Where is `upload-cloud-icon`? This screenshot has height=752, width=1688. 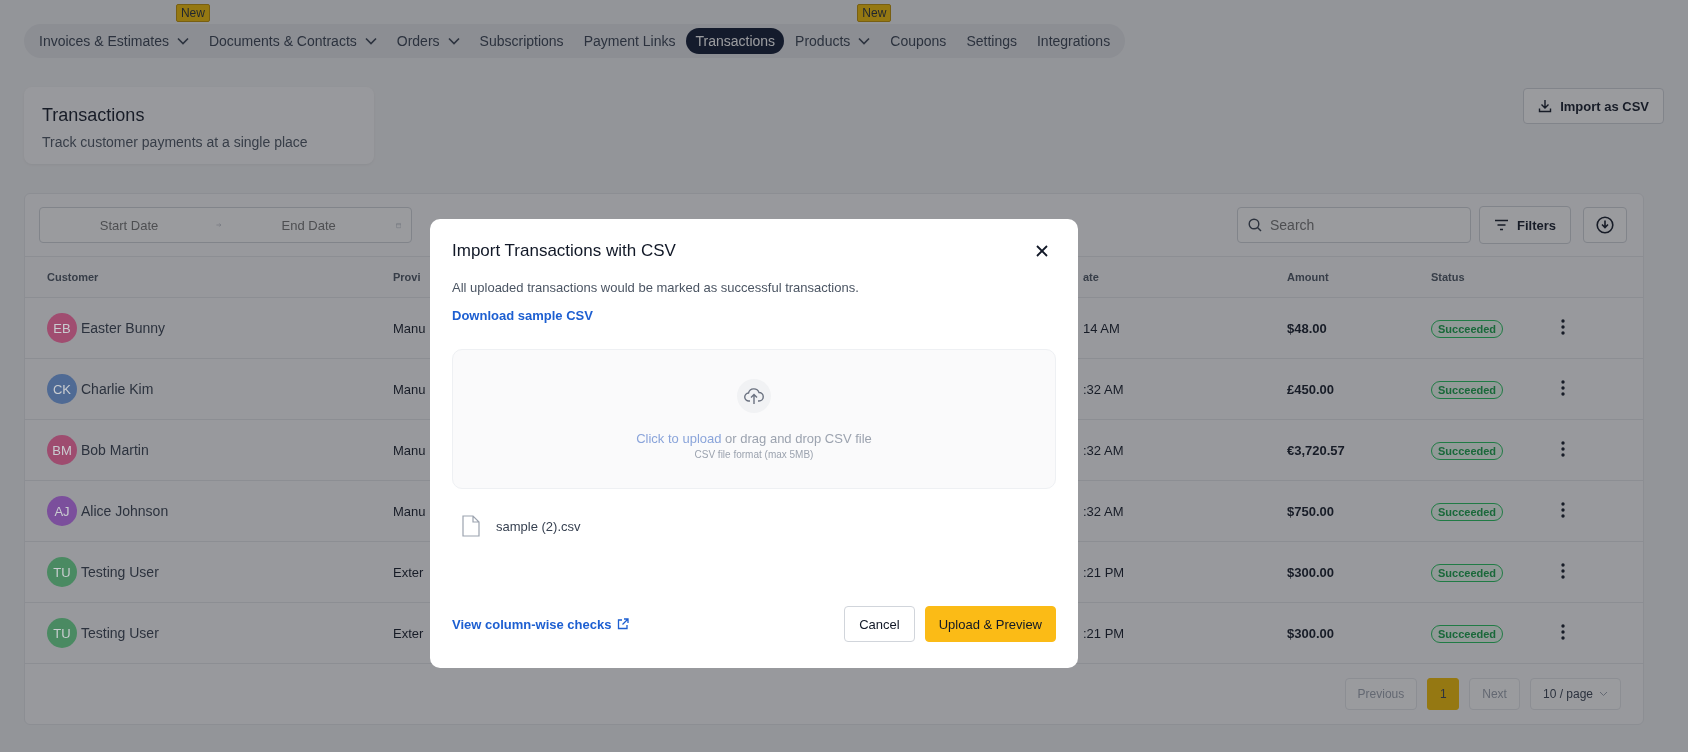 upload-cloud-icon is located at coordinates (754, 395).